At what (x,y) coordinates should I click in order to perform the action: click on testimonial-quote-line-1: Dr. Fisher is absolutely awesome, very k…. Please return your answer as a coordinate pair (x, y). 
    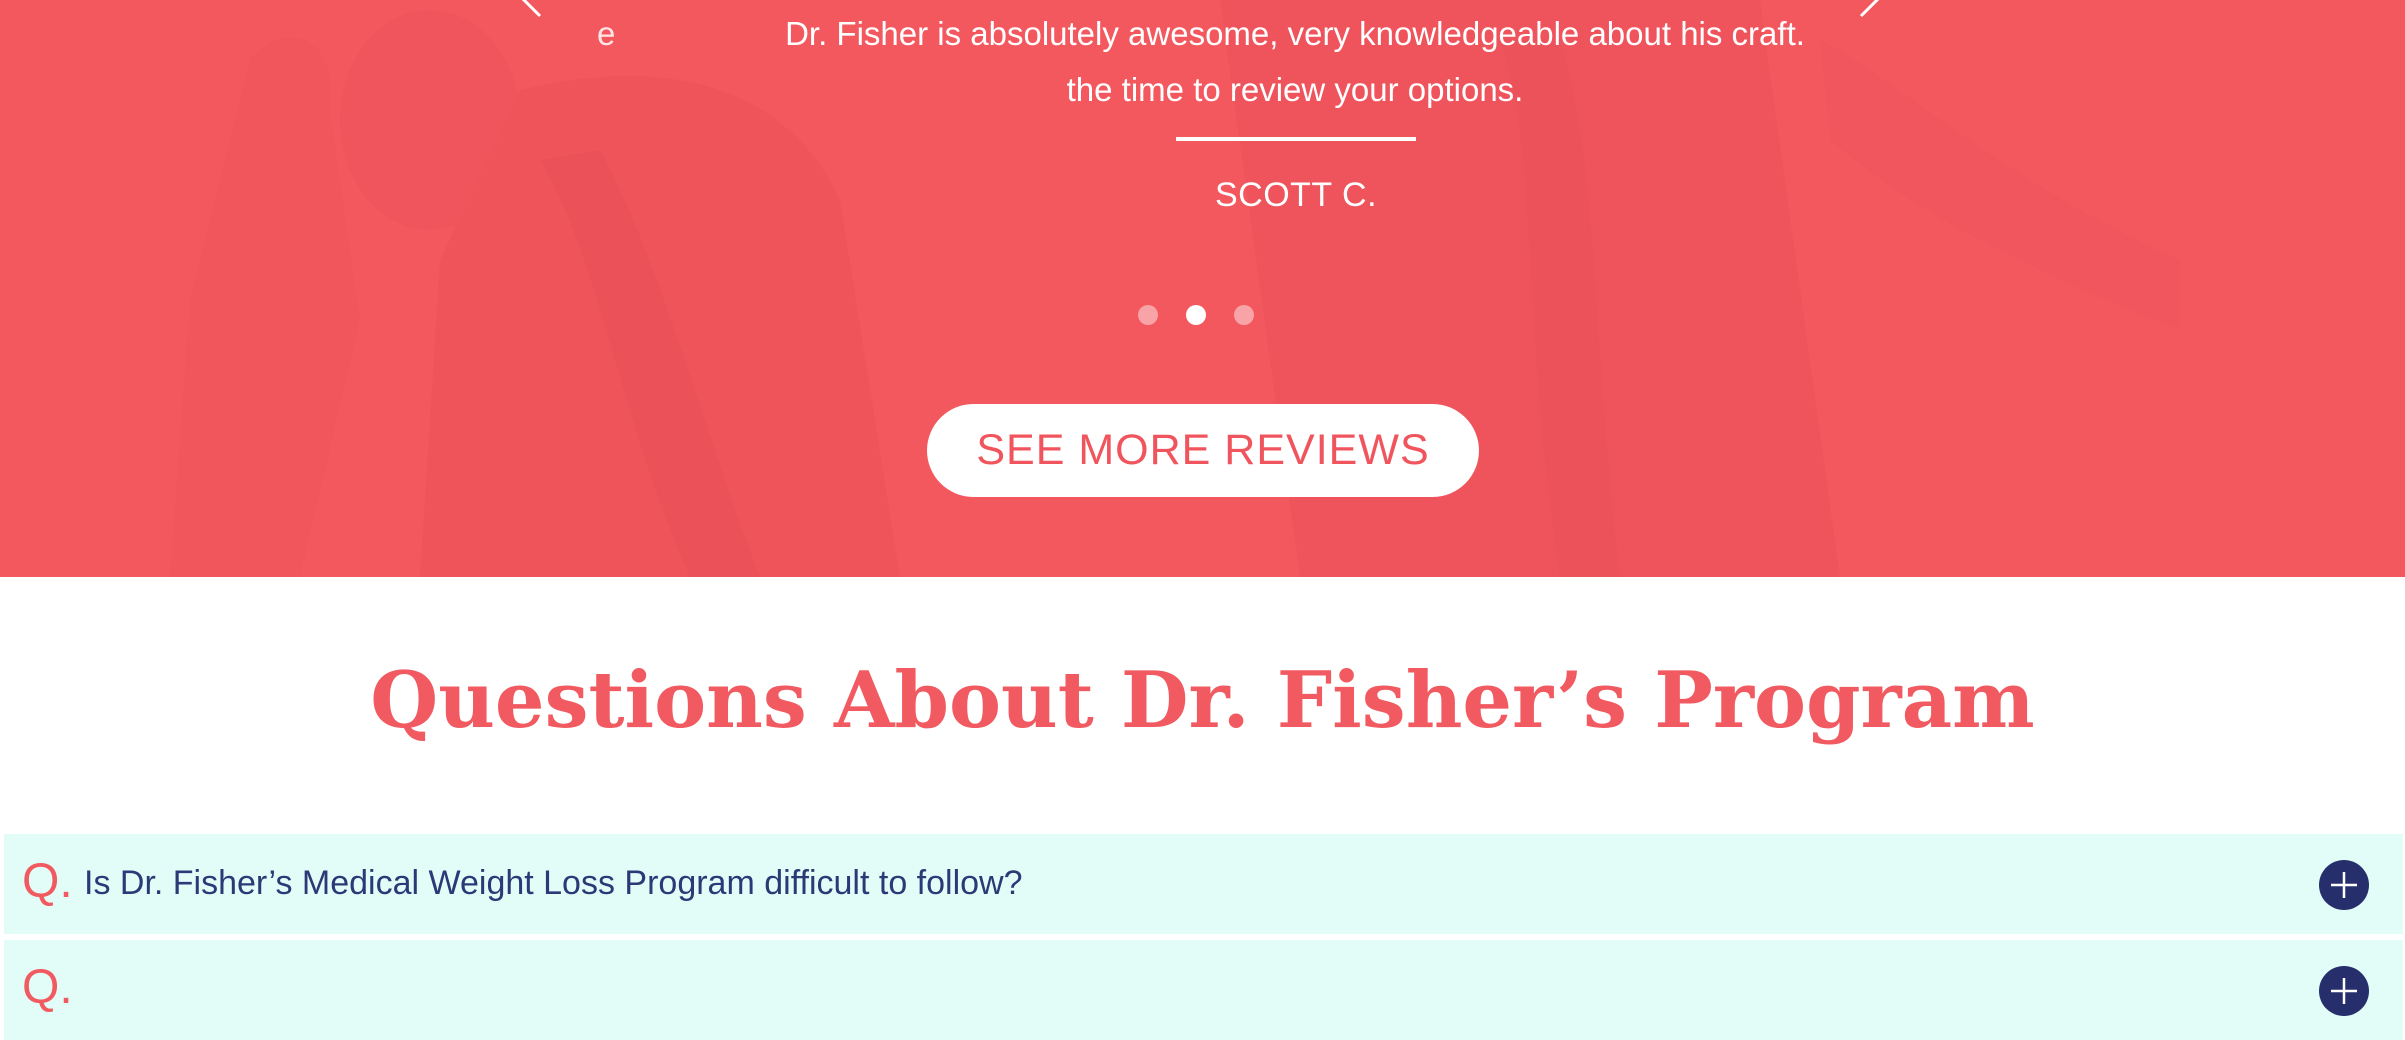
    Looking at the image, I should click on (1295, 33).